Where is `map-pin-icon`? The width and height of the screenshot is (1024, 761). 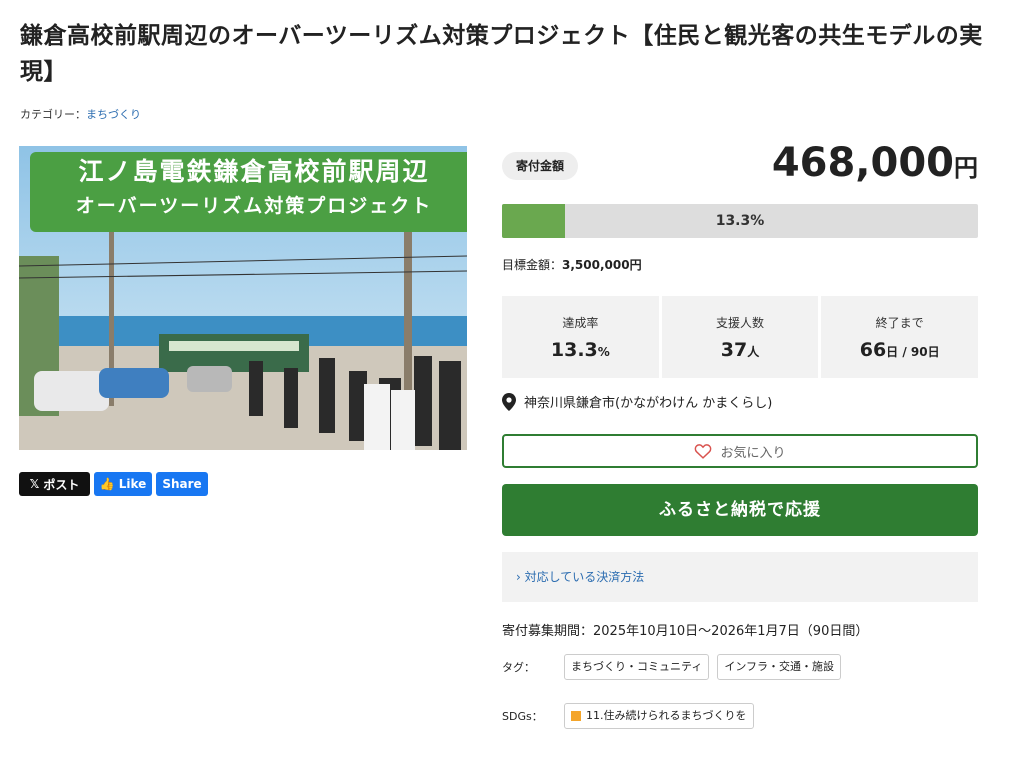 map-pin-icon is located at coordinates (509, 401).